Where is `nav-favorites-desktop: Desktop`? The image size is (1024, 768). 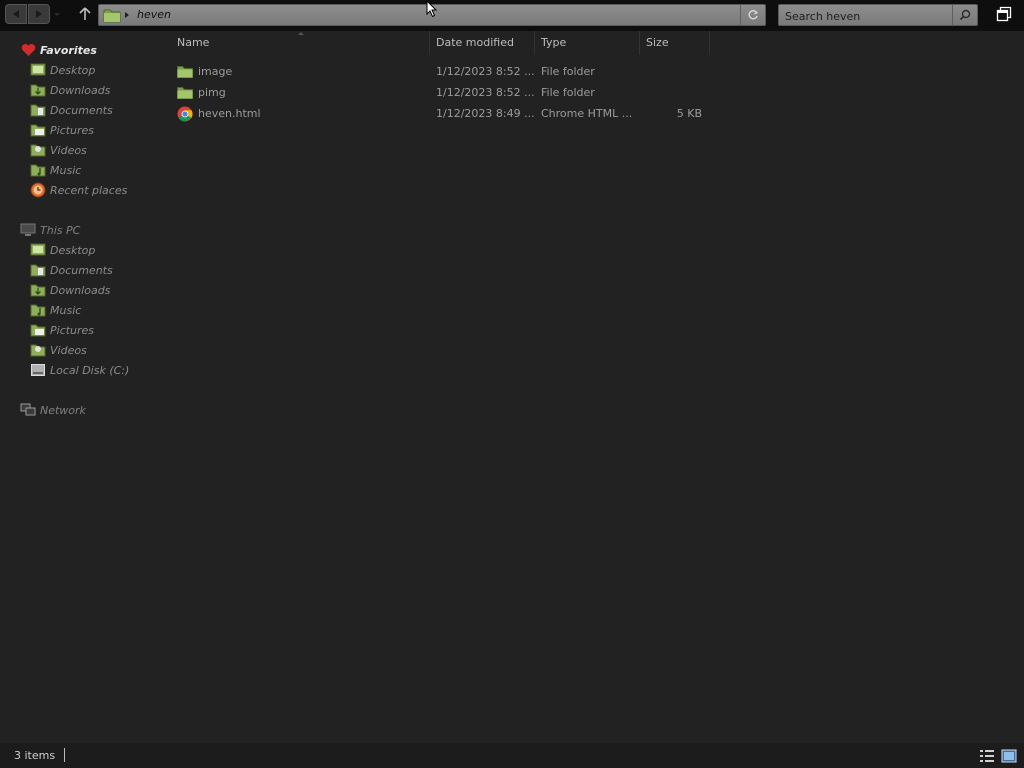
nav-favorites-desktop: Desktop is located at coordinates (62, 70).